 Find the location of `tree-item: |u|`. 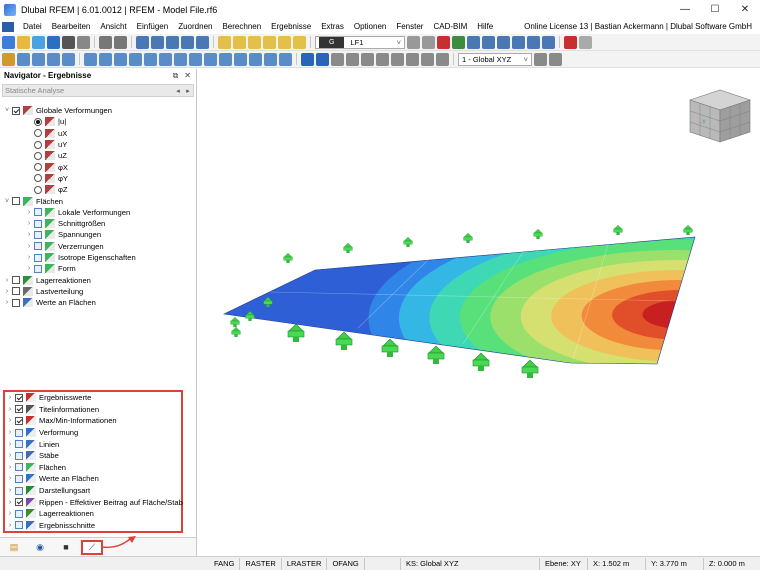

tree-item: |u| is located at coordinates (98, 121).